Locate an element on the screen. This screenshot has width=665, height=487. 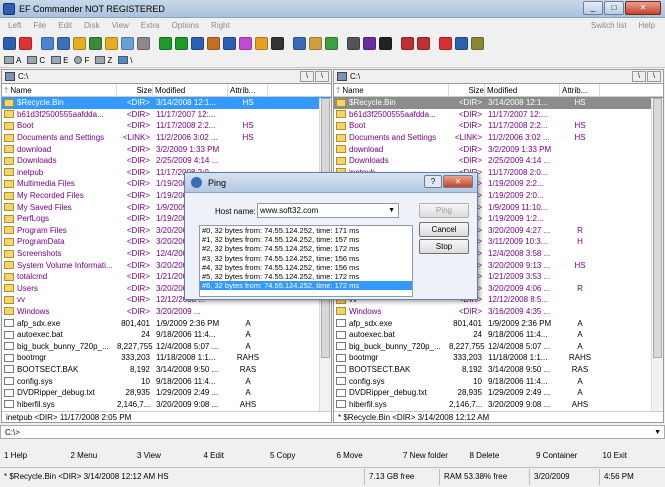
f3-view-button: 3 View is located at coordinates (166, 457).